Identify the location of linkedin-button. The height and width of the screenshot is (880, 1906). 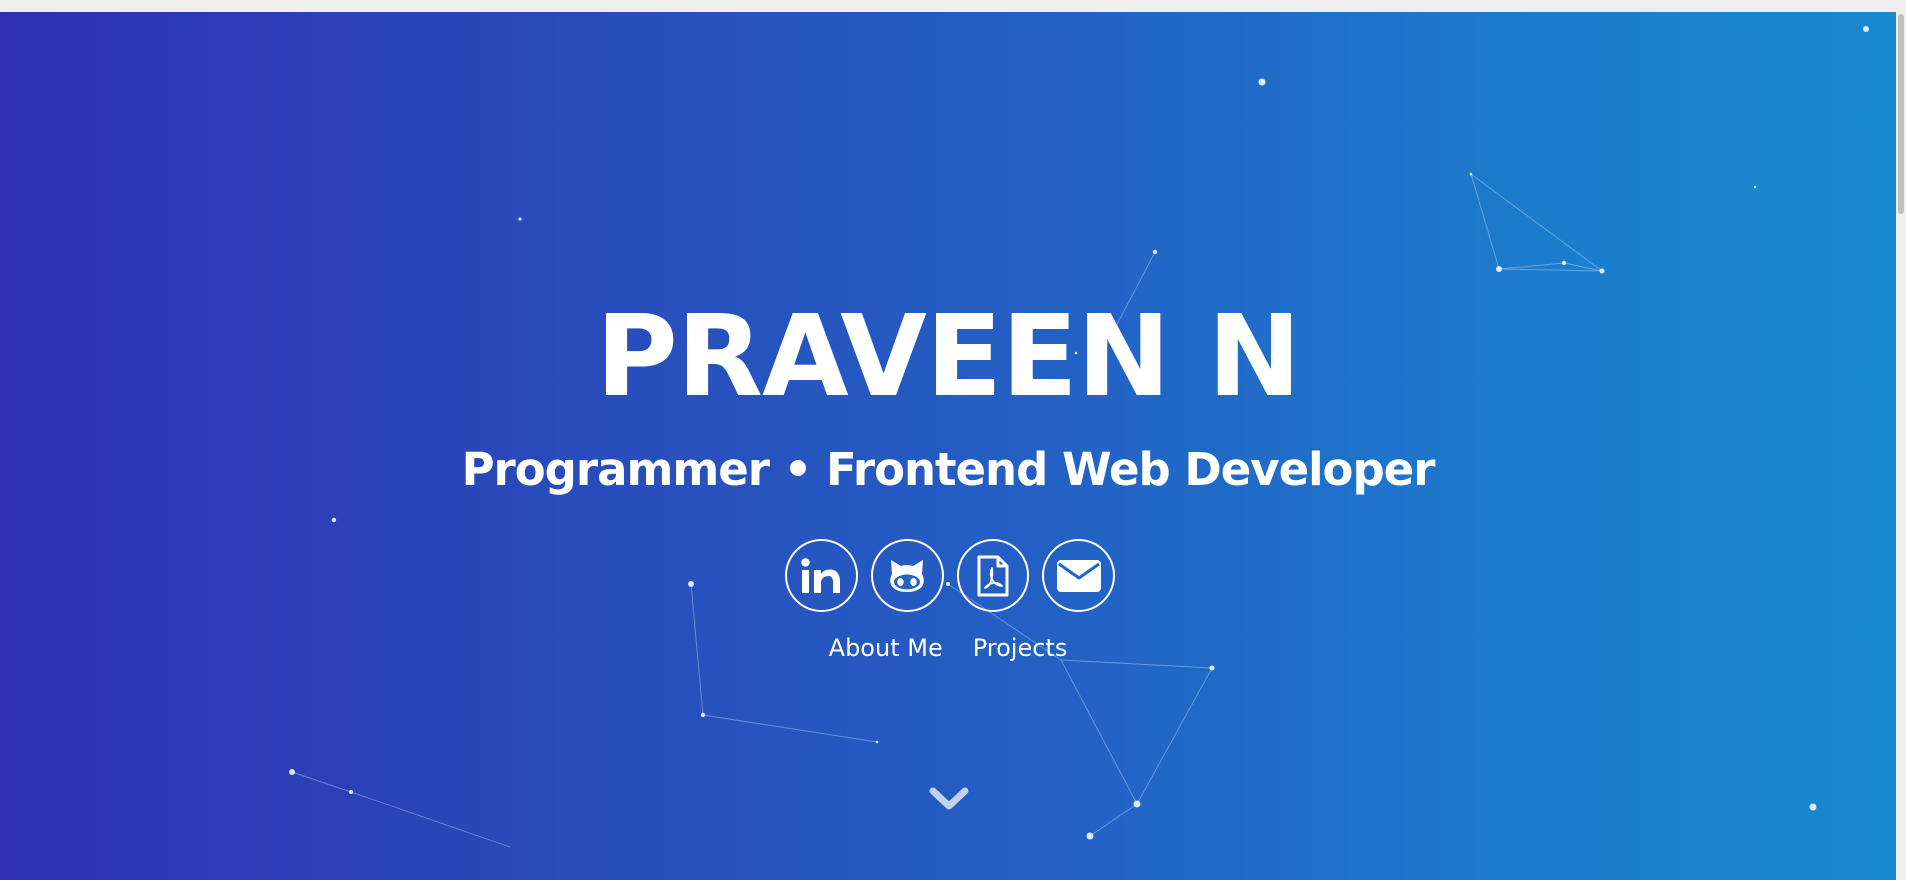
(821, 575).